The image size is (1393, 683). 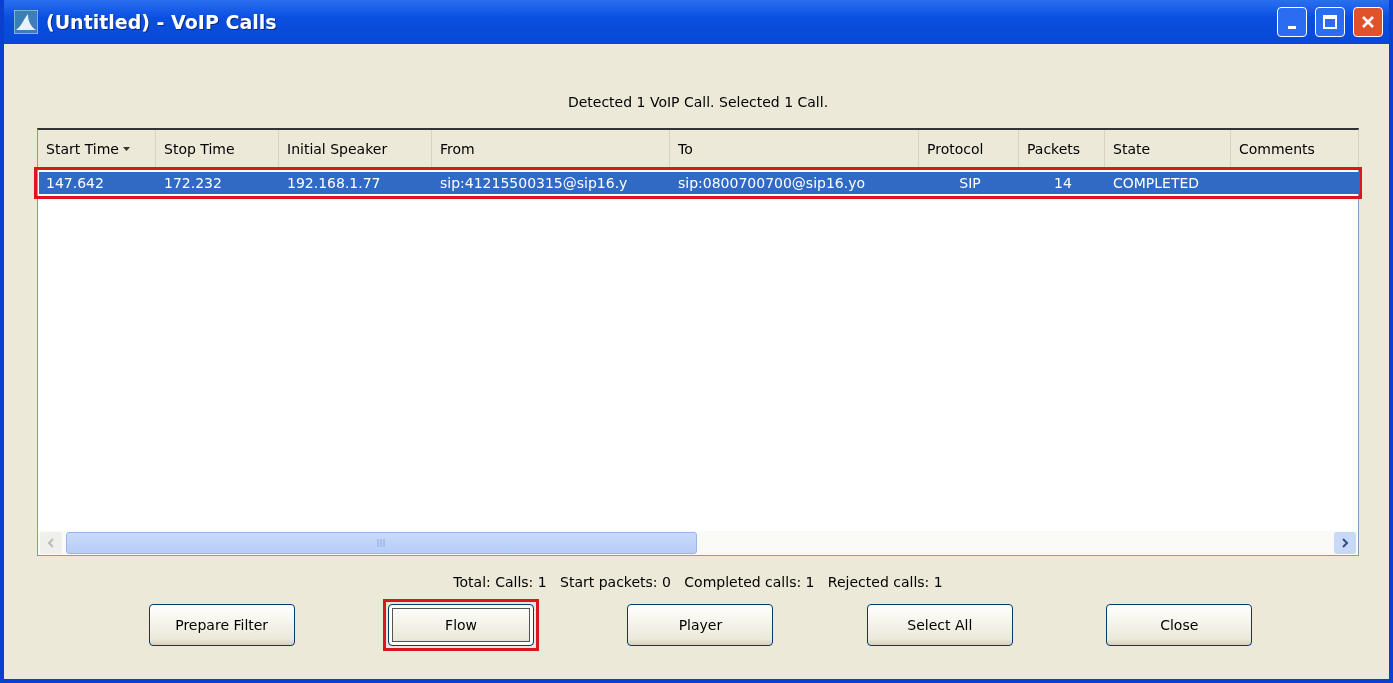 I want to click on close-icon, so click(x=1368, y=22).